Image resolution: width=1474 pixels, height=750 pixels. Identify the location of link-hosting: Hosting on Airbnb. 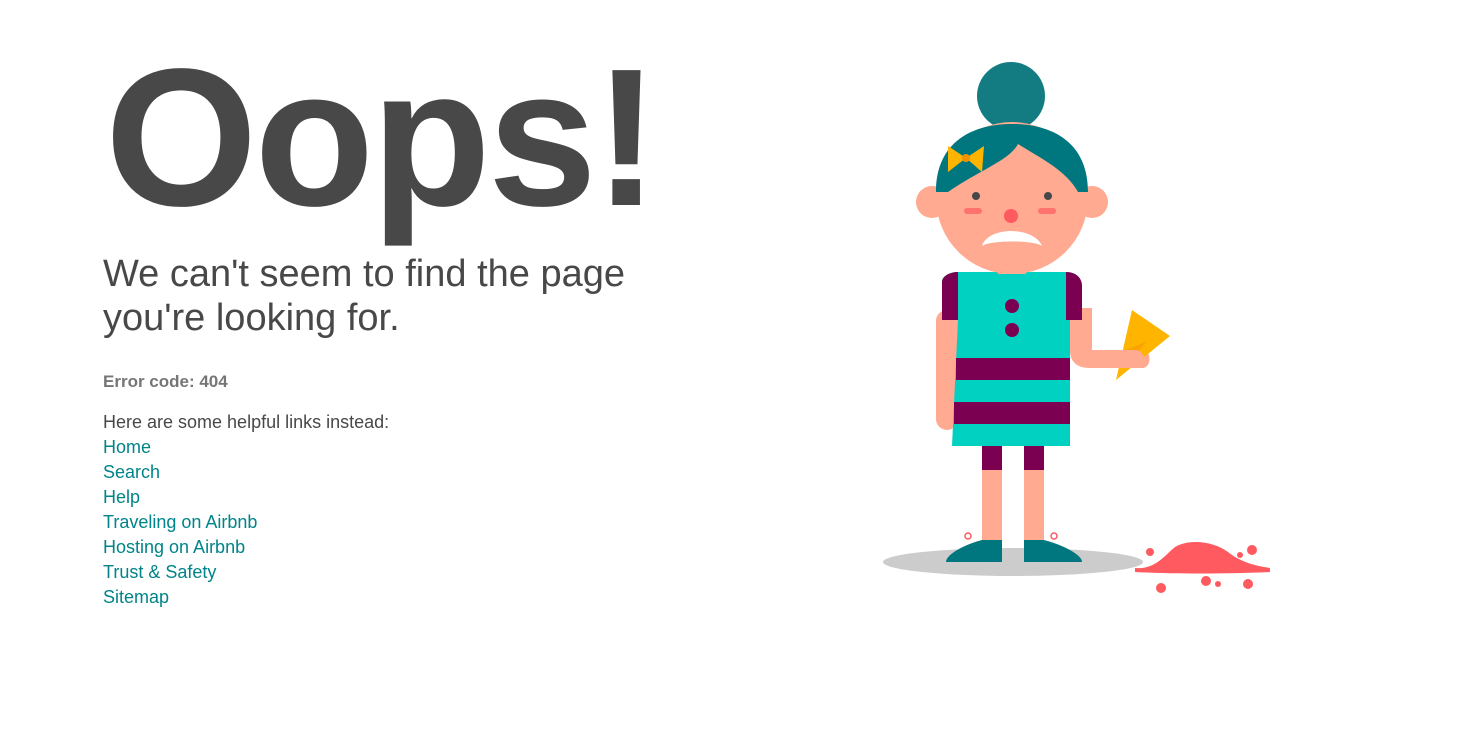
(174, 547).